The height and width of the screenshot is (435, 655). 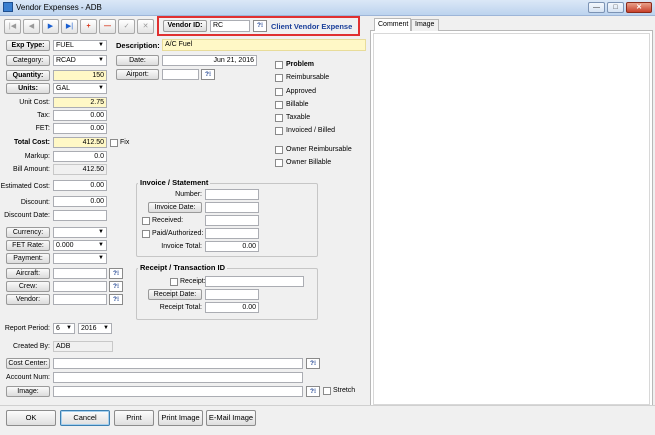 What do you see at coordinates (180, 418) in the screenshot?
I see `print-image-button: Print Image` at bounding box center [180, 418].